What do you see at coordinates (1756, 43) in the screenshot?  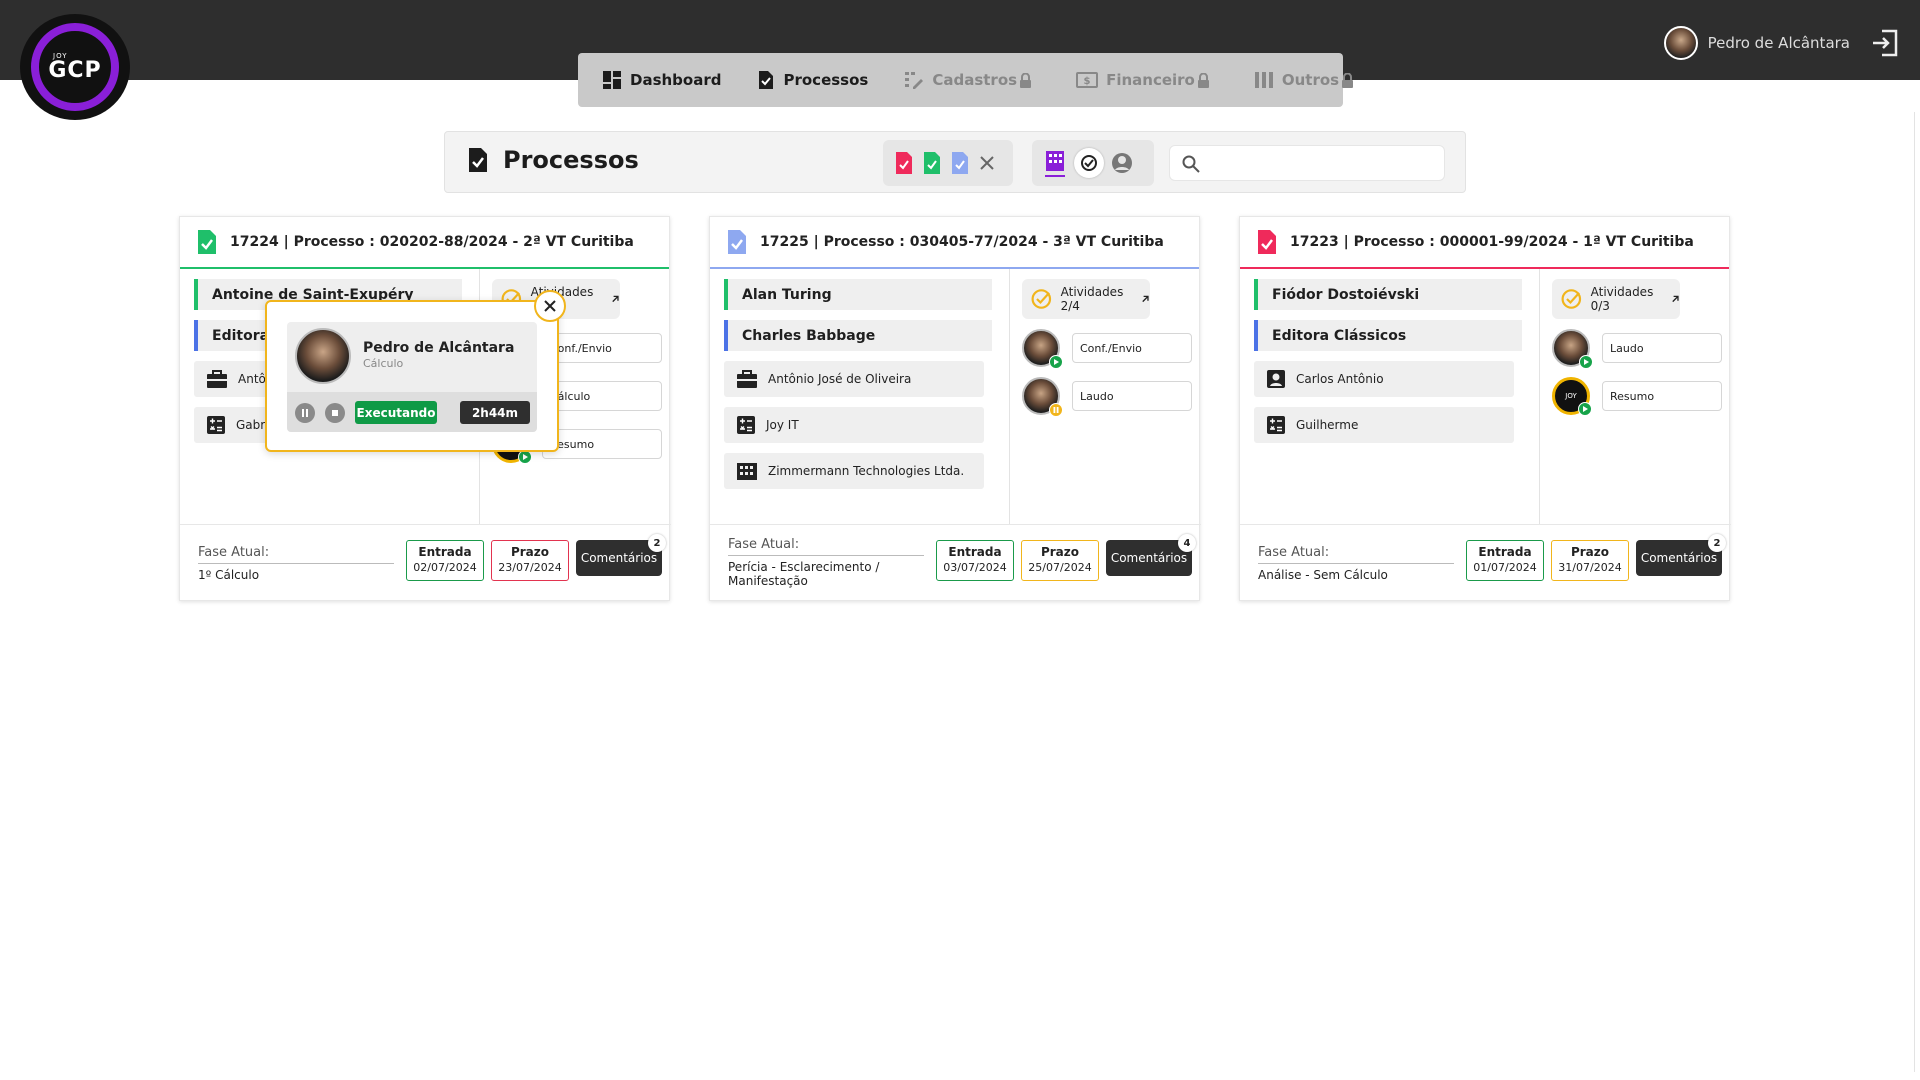 I see `user-menu: Pedro de Alcântara` at bounding box center [1756, 43].